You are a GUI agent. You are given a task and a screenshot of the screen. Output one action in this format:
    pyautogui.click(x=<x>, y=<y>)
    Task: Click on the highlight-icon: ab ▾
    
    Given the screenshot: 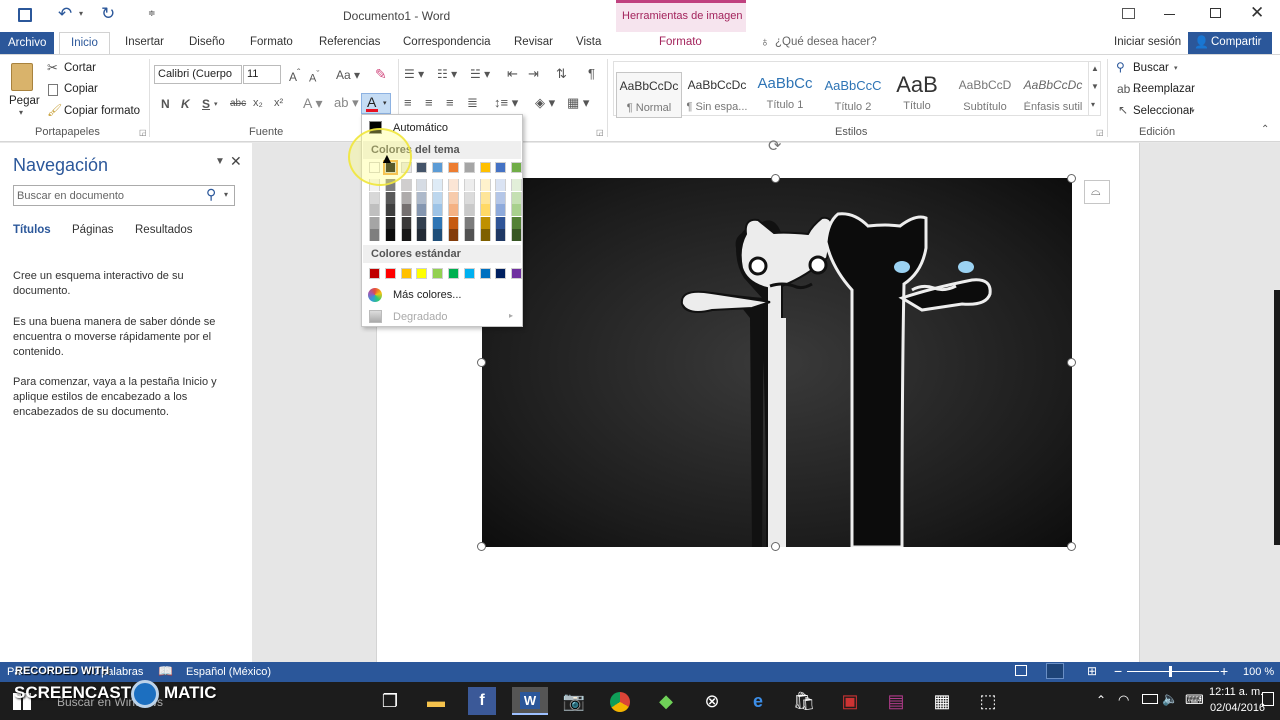 What is the action you would take?
    pyautogui.click(x=346, y=103)
    